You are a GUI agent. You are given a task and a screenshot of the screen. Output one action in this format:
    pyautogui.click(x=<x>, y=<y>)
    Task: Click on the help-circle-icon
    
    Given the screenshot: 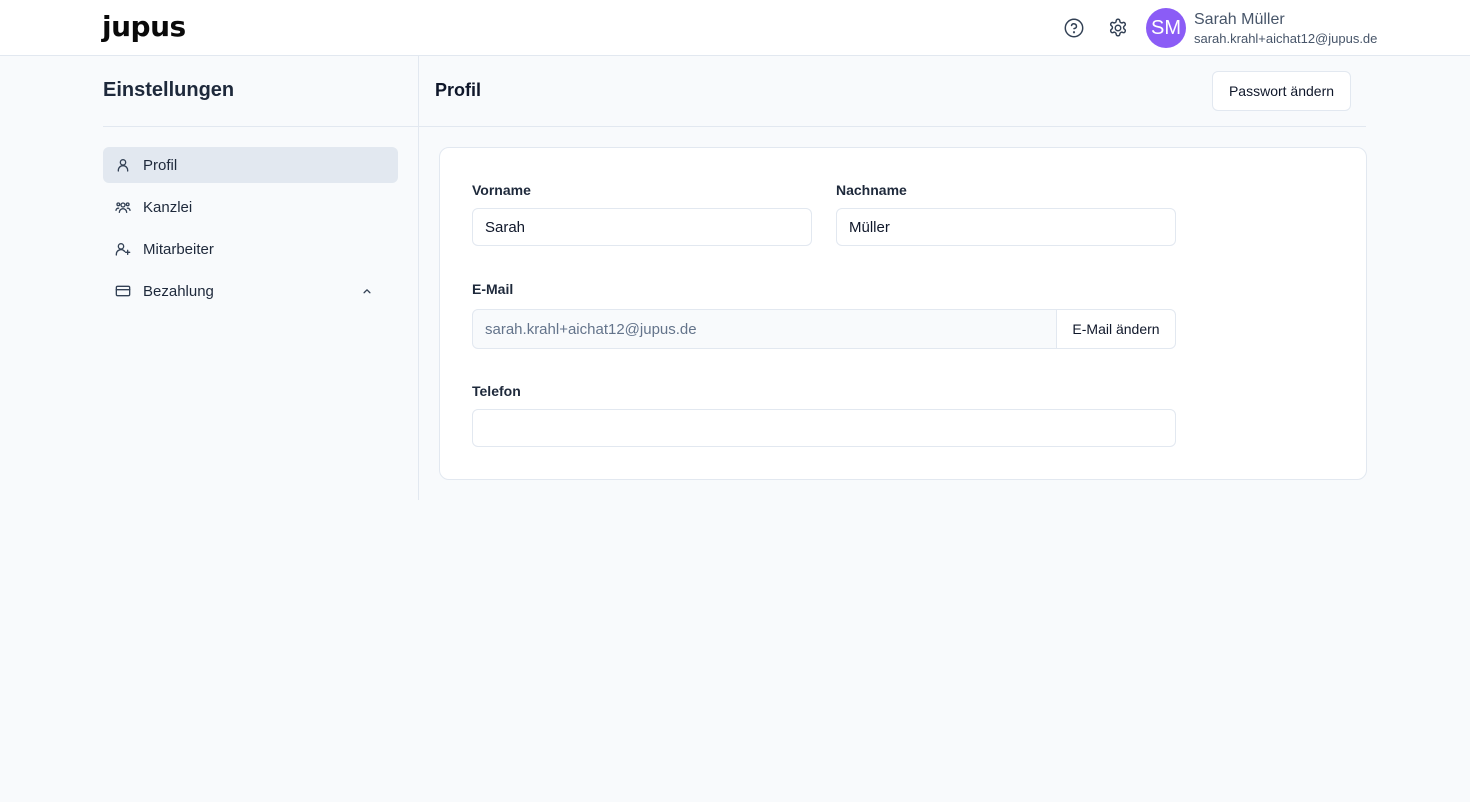 What is the action you would take?
    pyautogui.click(x=1074, y=28)
    